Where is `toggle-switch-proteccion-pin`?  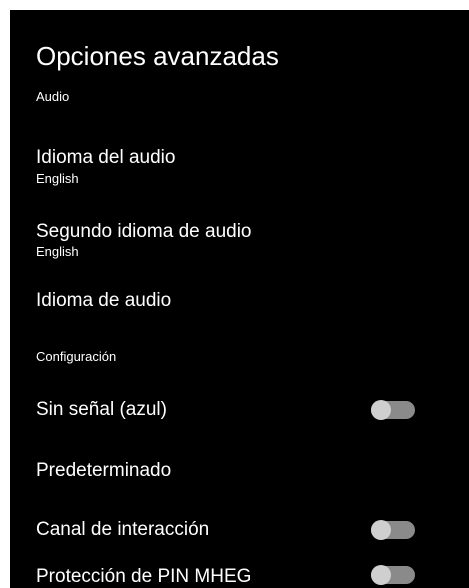
toggle-switch-proteccion-pin is located at coordinates (393, 575).